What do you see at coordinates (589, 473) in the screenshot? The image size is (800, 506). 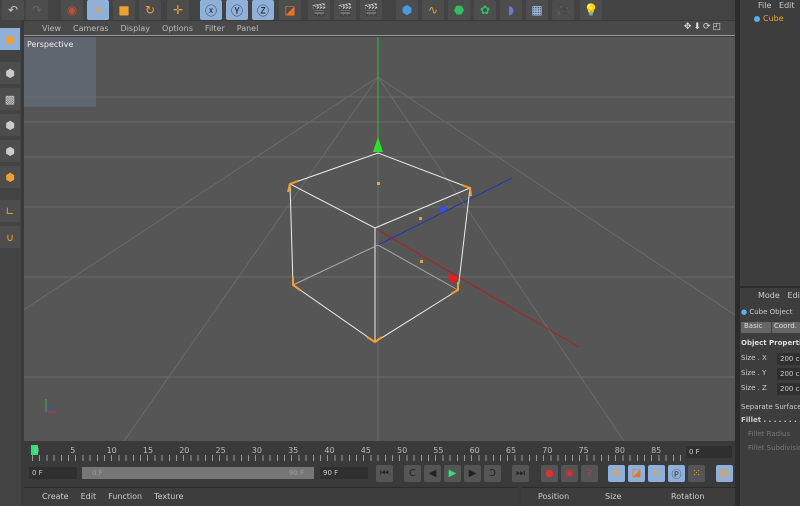 I see `keyframe-selection-button: ?` at bounding box center [589, 473].